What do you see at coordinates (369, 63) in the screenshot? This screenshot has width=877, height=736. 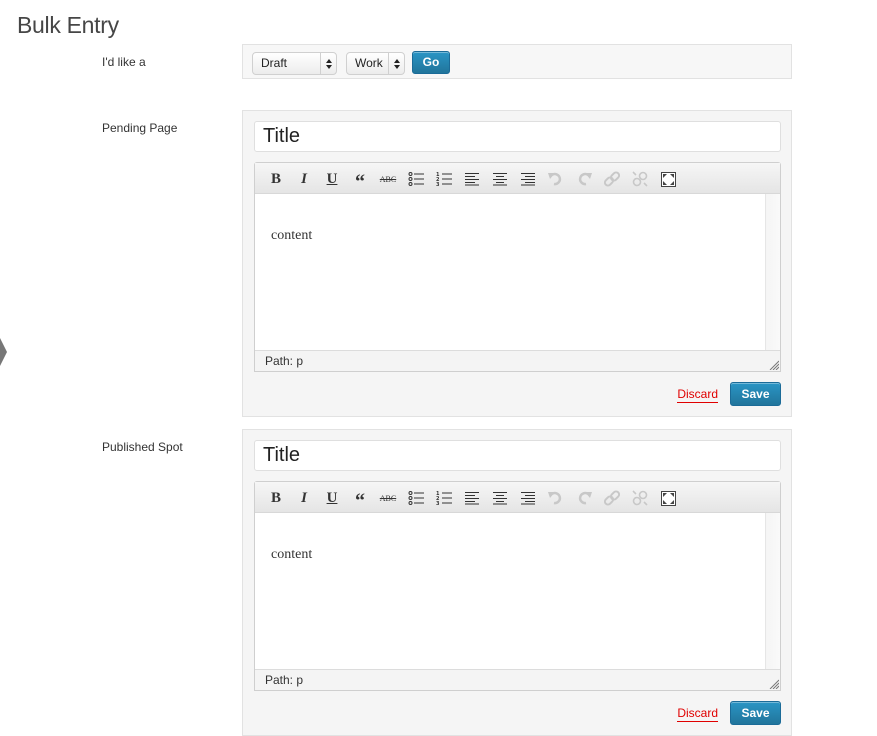 I see `type-select-value: Work` at bounding box center [369, 63].